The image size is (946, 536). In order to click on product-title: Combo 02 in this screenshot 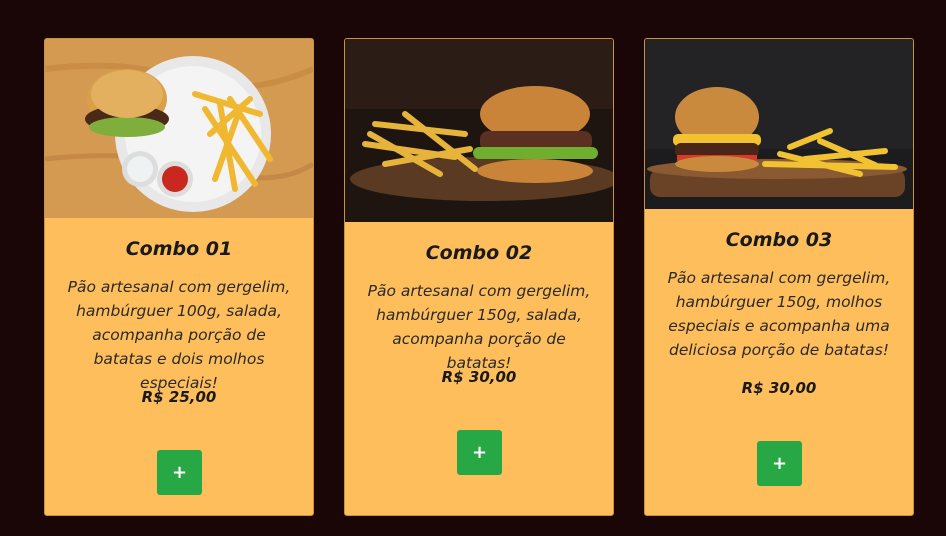, I will do `click(479, 253)`.